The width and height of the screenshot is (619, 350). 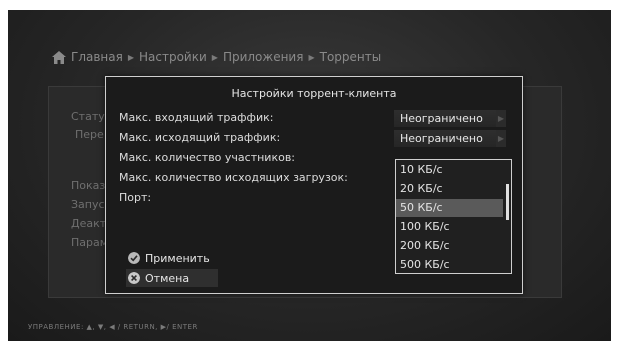 What do you see at coordinates (507, 202) in the screenshot?
I see `dropdown-scrollbar` at bounding box center [507, 202].